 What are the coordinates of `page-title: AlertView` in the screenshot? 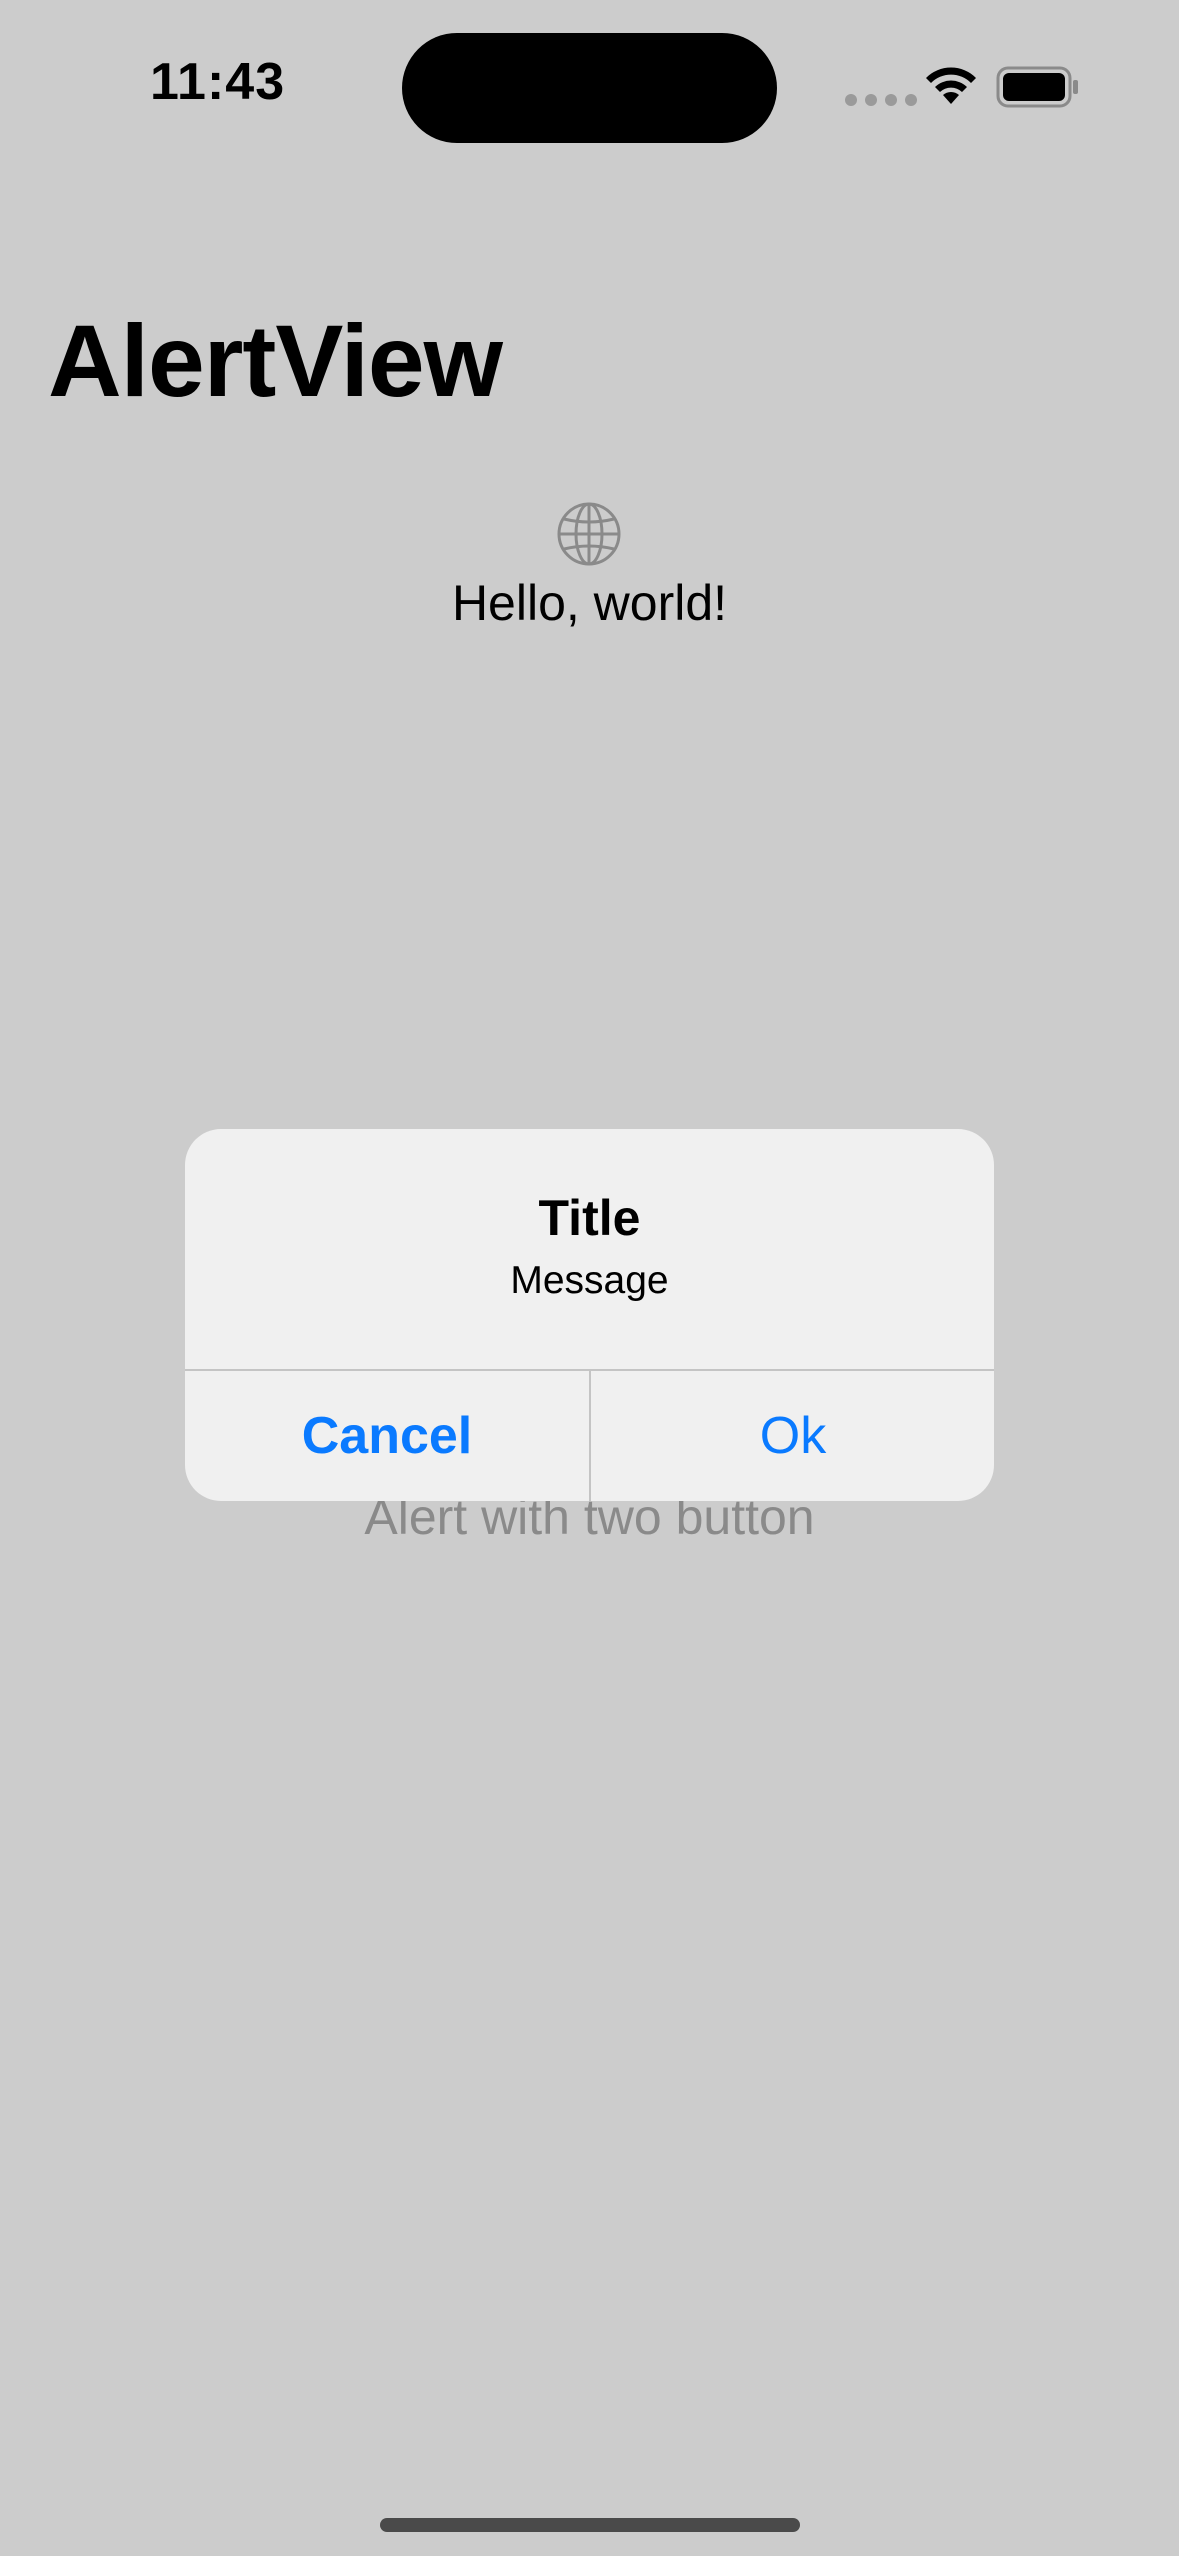 It's located at (275, 361).